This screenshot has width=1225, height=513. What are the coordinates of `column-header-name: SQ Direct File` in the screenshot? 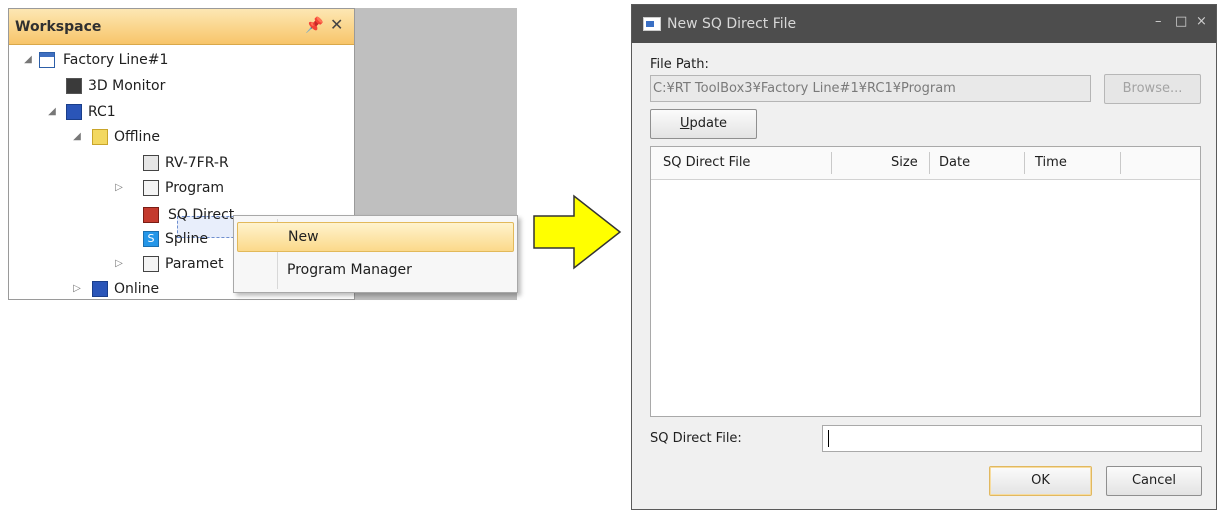 It's located at (706, 163).